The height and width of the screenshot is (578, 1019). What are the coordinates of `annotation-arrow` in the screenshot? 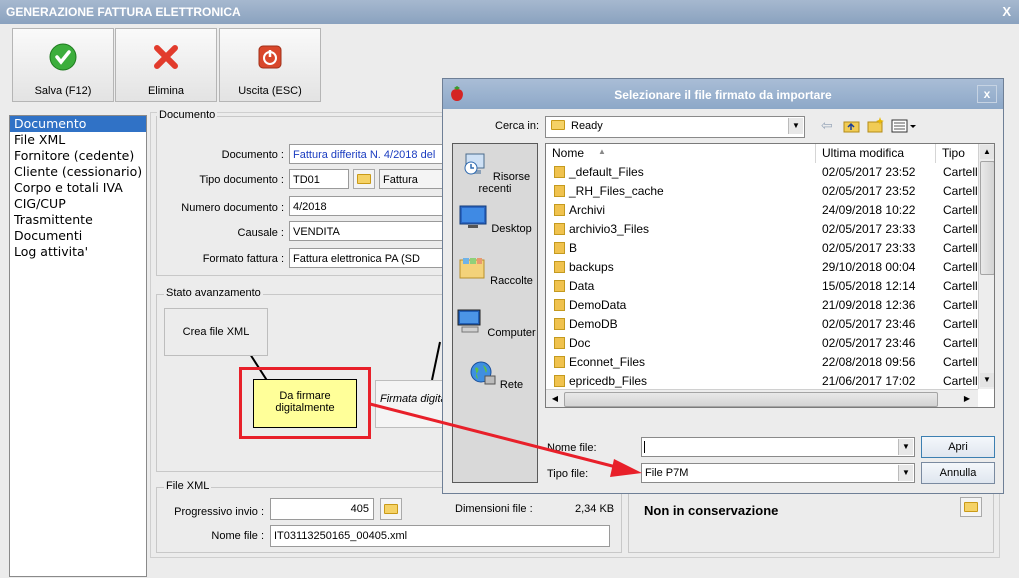 It's located at (505, 439).